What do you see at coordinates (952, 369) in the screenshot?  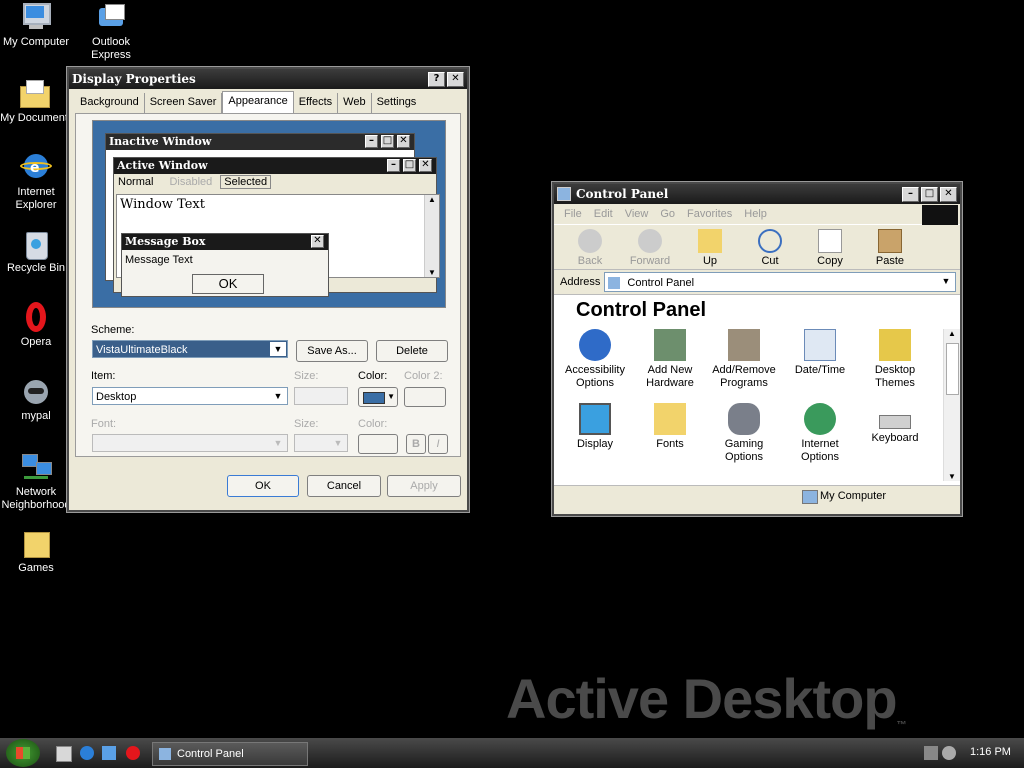 I see `scrollbar-thumb` at bounding box center [952, 369].